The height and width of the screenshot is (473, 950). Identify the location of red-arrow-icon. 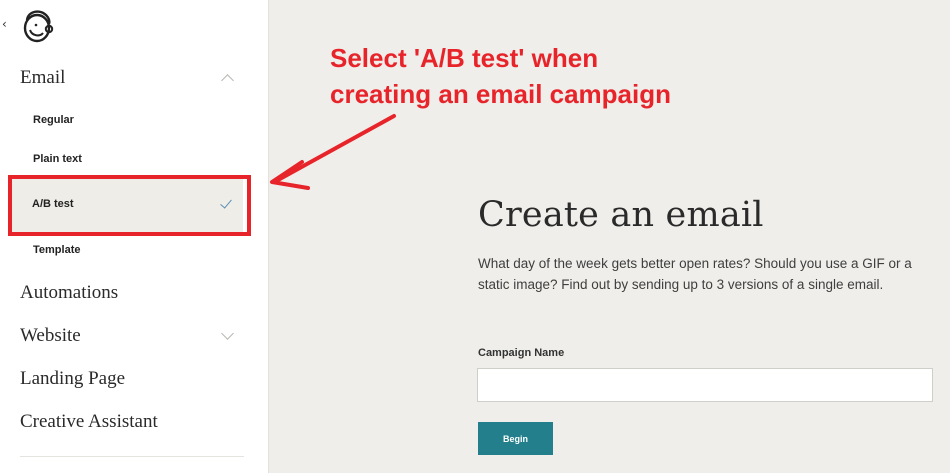
(333, 152).